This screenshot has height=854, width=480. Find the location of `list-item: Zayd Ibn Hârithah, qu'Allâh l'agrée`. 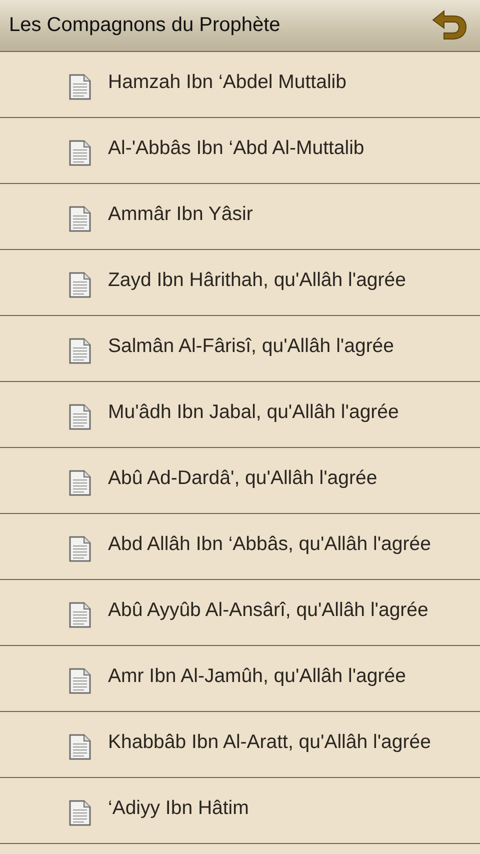

list-item: Zayd Ibn Hârithah, qu'Allâh l'agrée is located at coordinates (240, 283).